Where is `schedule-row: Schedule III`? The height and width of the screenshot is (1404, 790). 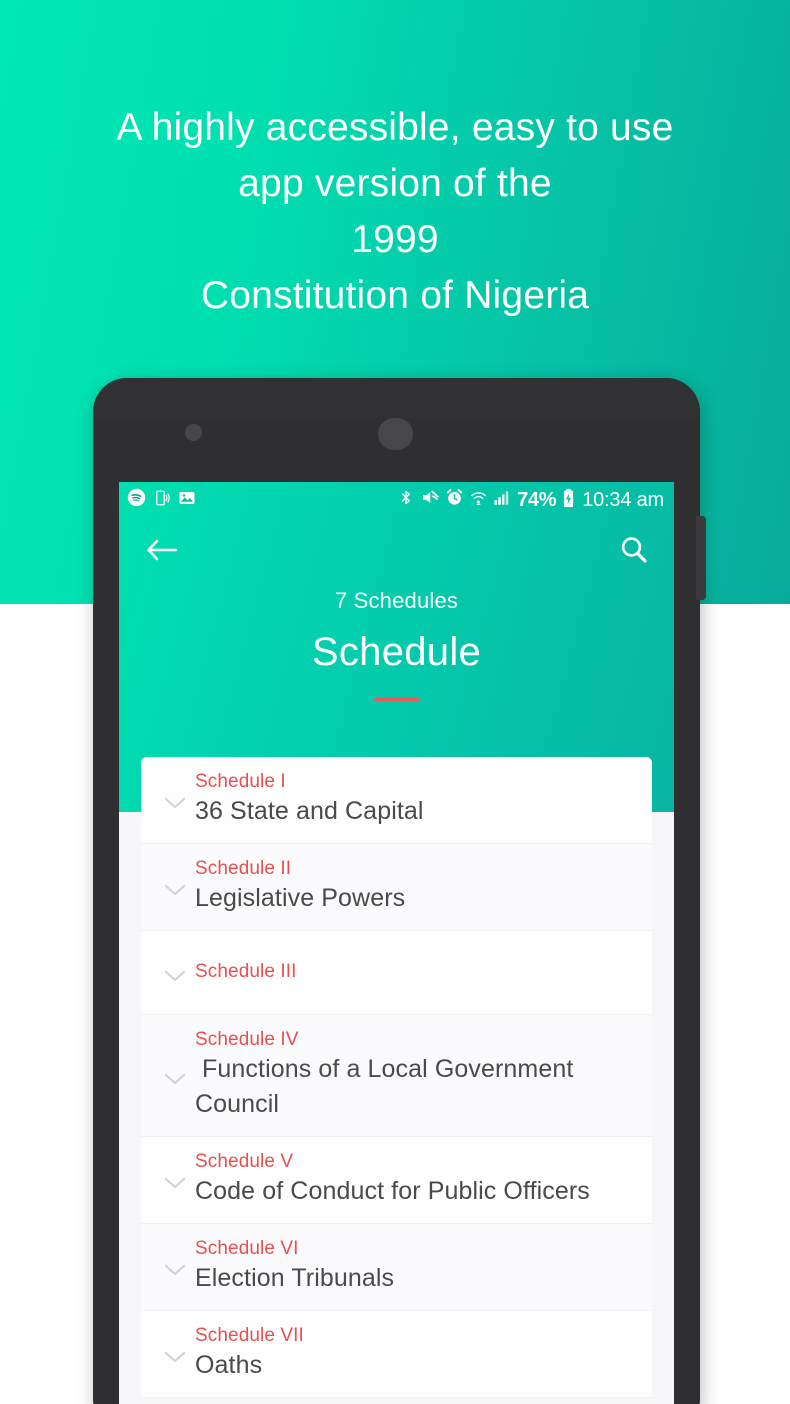 schedule-row: Schedule III is located at coordinates (396, 973).